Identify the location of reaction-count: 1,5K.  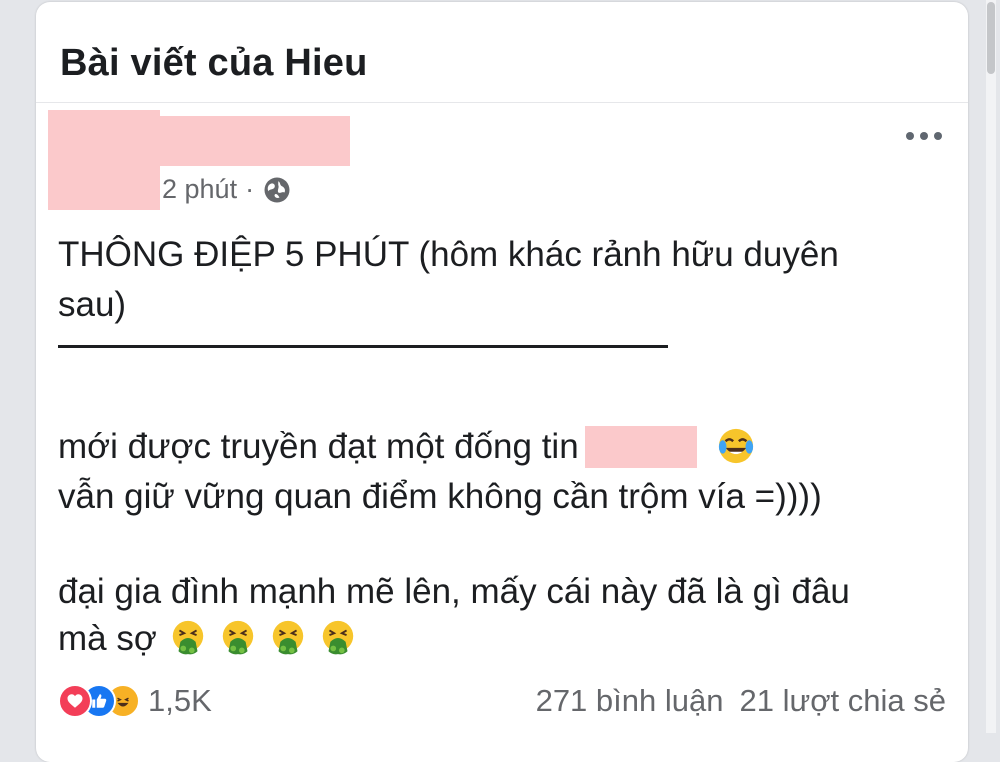
(180, 701).